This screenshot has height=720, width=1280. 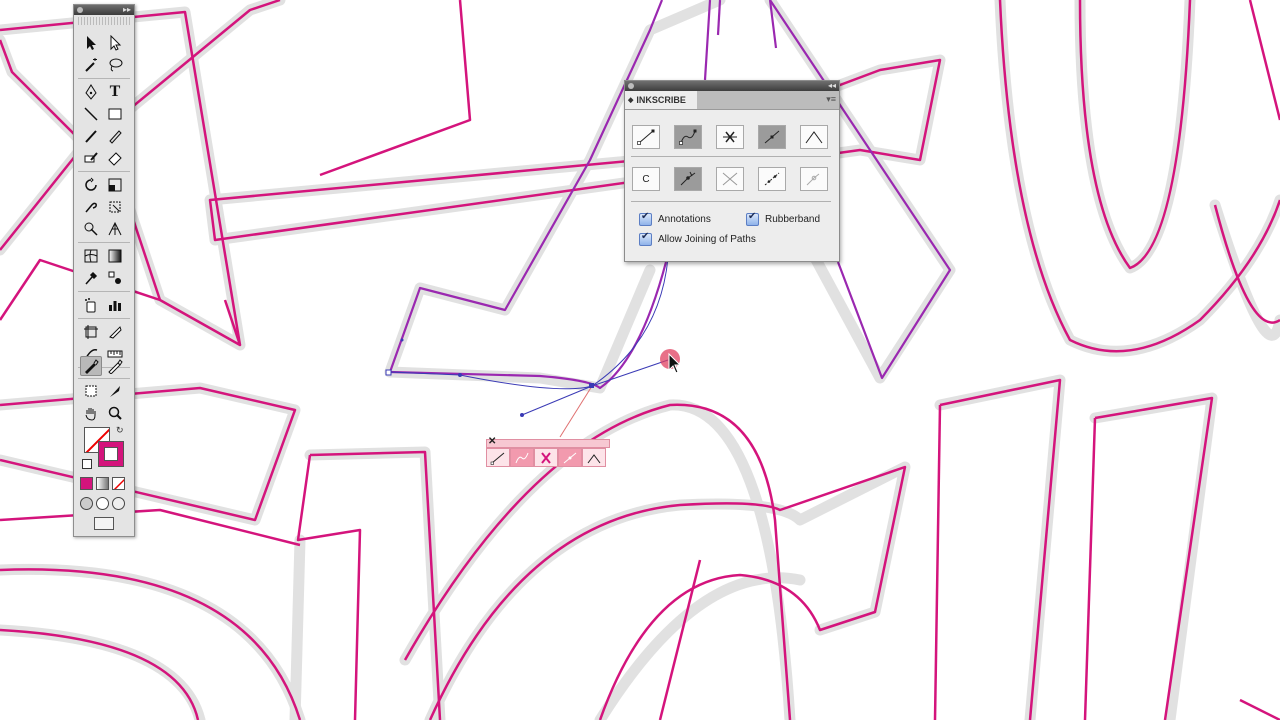 I want to click on zoom-tool, so click(x=115, y=413).